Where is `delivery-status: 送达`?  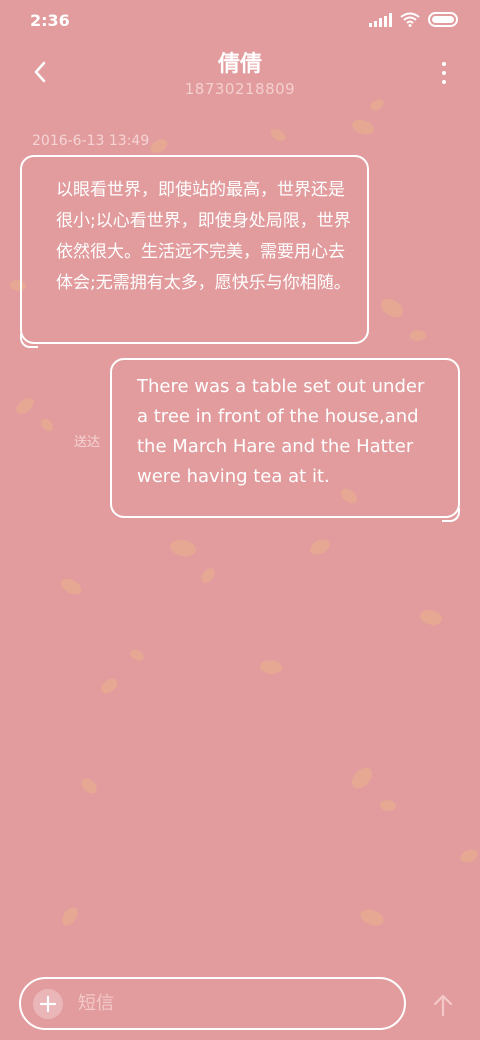
delivery-status: 送达 is located at coordinates (87, 442).